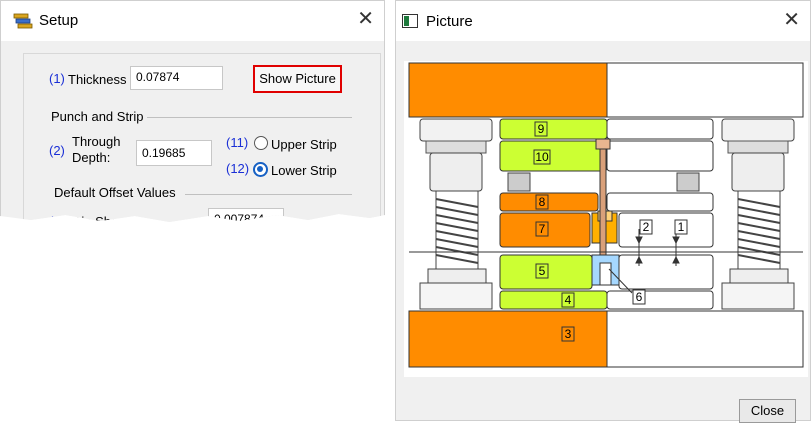 Image resolution: width=811 pixels, height=423 pixels. What do you see at coordinates (57, 221) in the screenshot?
I see `die-shoes-number: (3)` at bounding box center [57, 221].